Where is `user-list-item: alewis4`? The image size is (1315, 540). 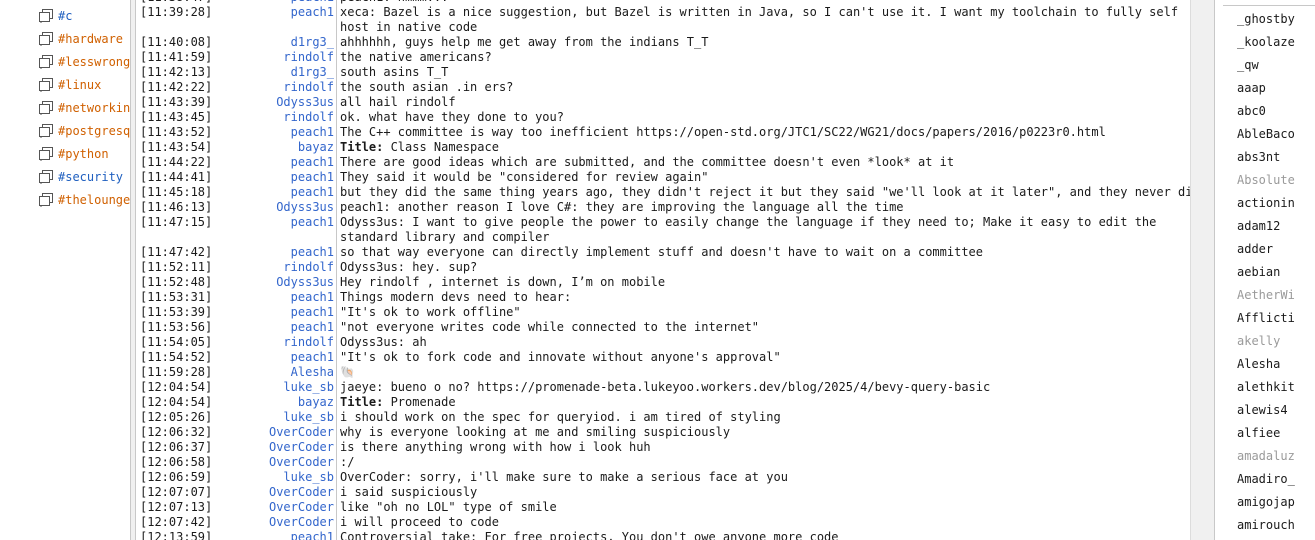
user-list-item: alewis4 is located at coordinates (1276, 410).